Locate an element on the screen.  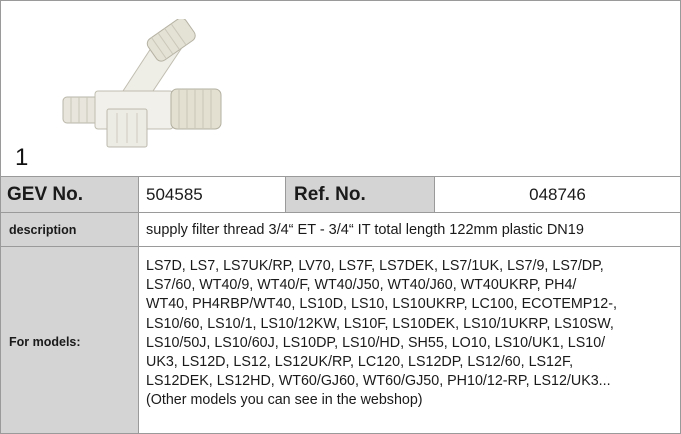
product-image is located at coordinates (142, 83).